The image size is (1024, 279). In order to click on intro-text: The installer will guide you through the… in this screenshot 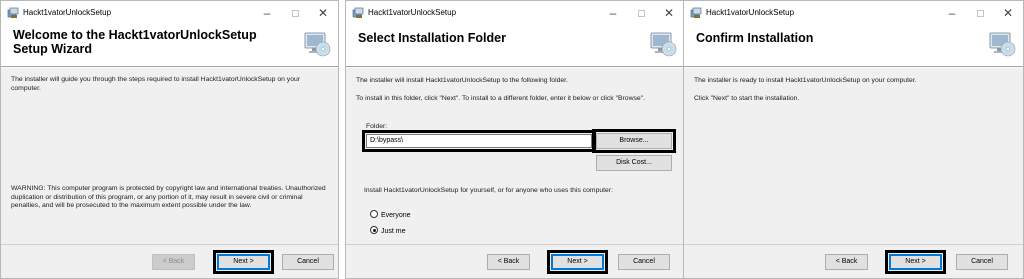, I will do `click(156, 84)`.